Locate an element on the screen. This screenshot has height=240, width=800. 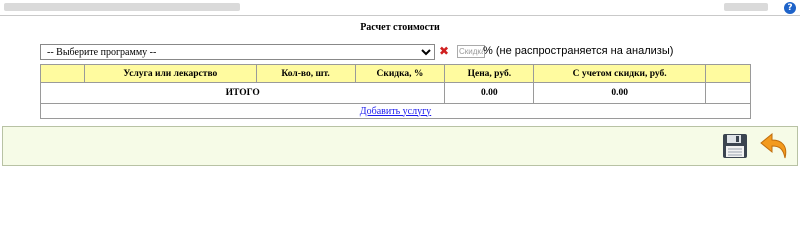
add-cell: Добавить услугу is located at coordinates (395, 111).